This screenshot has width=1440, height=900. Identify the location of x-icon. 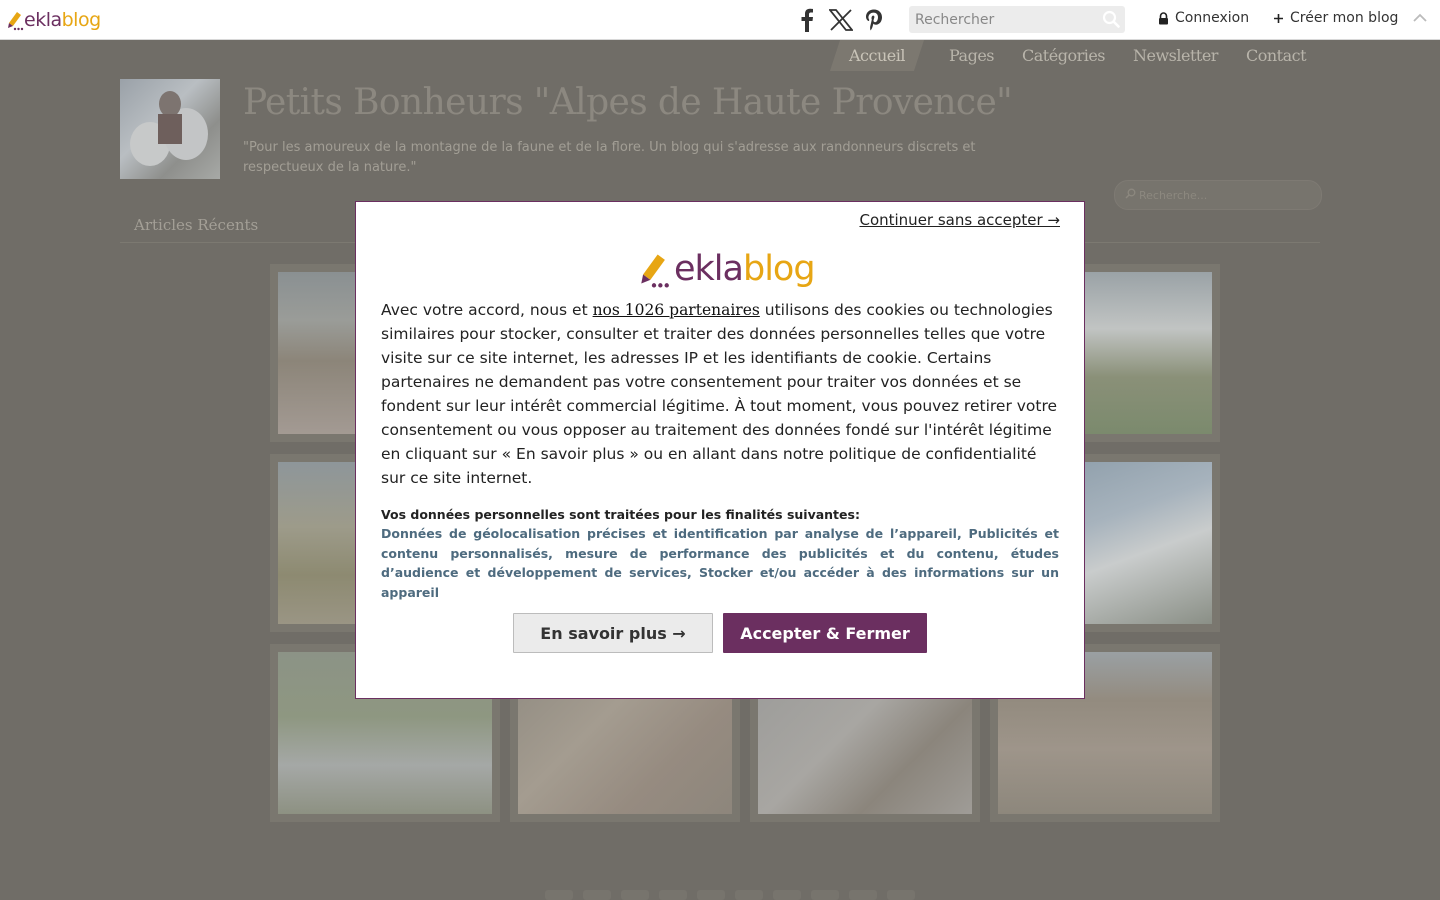
(841, 20).